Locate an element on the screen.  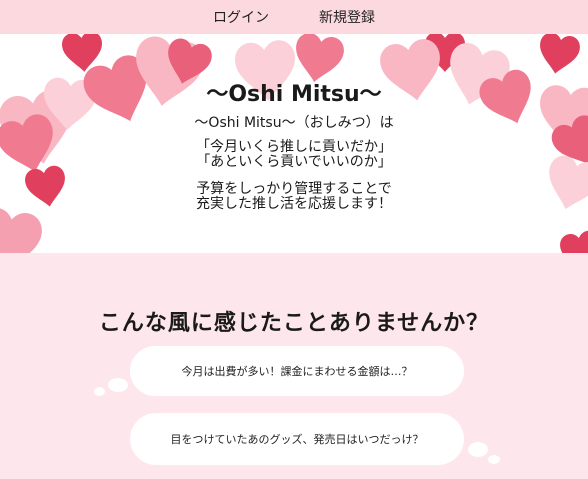
speech-bubble: 目をつけていたあのグッズ、発売日はいつだっけ？ is located at coordinates (297, 439).